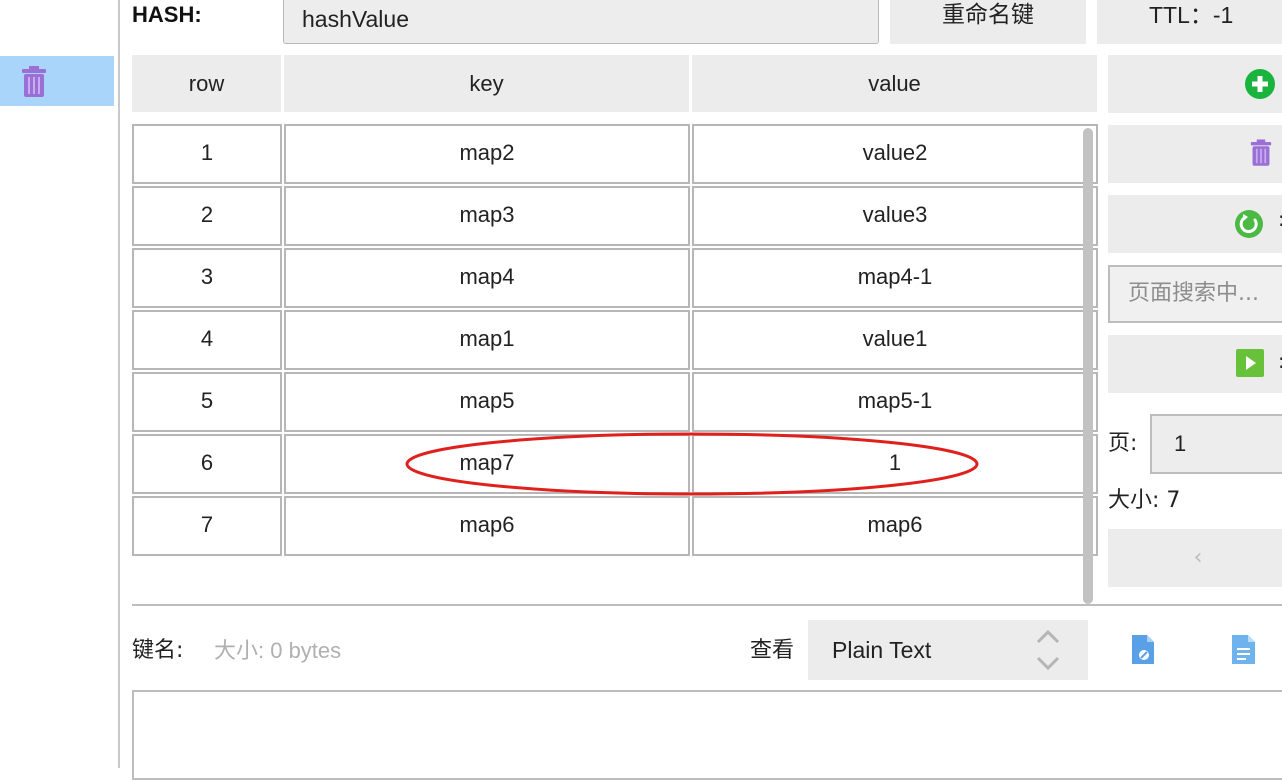 The image size is (1282, 780). I want to click on key-cell: map6, so click(487, 526).